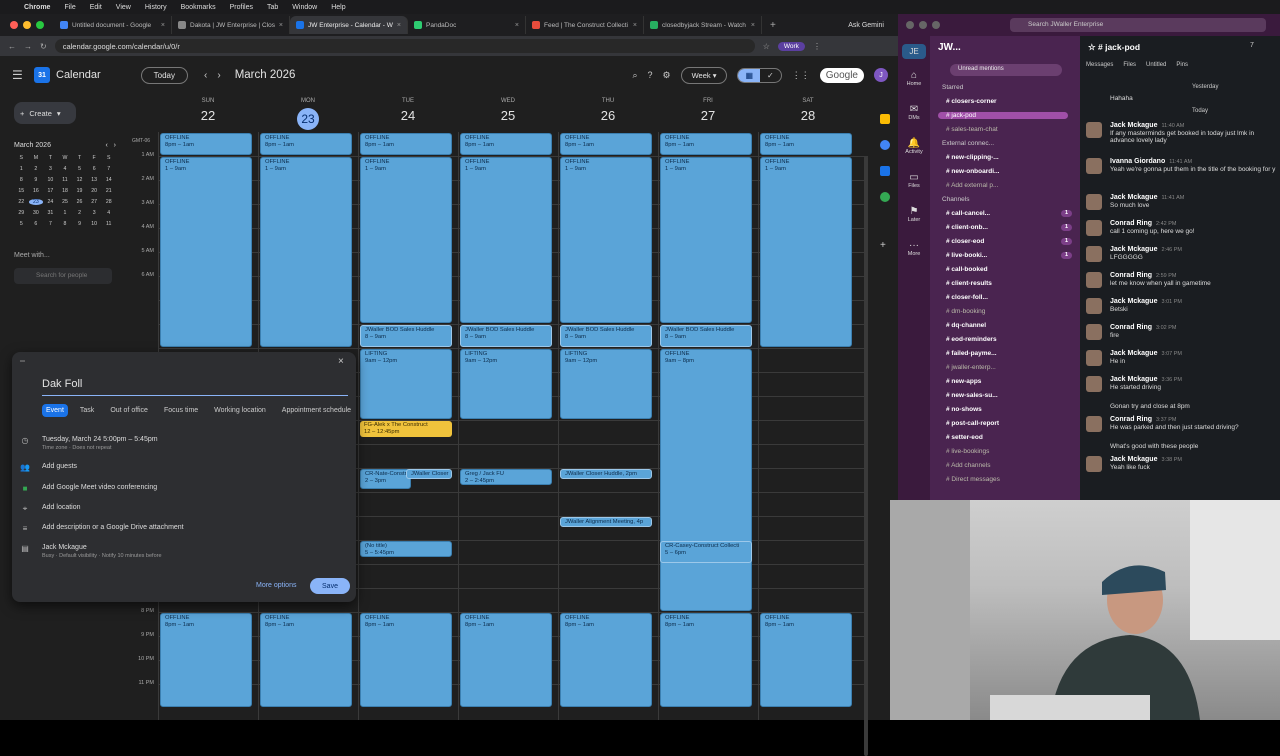  Describe the element at coordinates (914, 78) in the screenshot. I see `rail-item: ⌂ Home` at that location.